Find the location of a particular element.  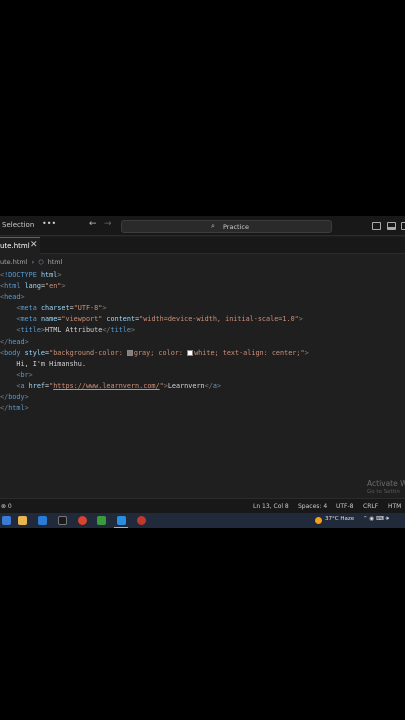

breadcrumb: ute.html › ⬡ html is located at coordinates (32, 263).